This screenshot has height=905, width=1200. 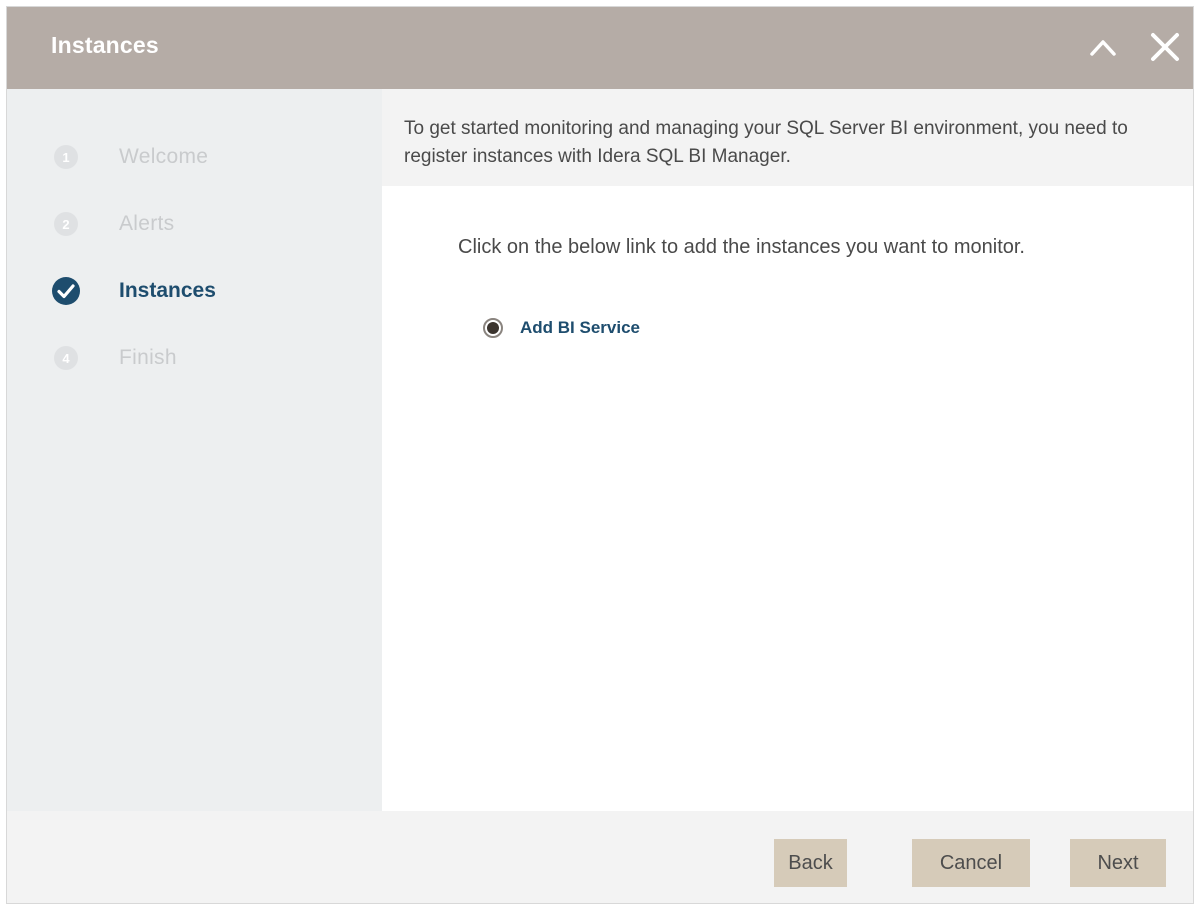 I want to click on step-number-badge: 4, so click(x=66, y=358).